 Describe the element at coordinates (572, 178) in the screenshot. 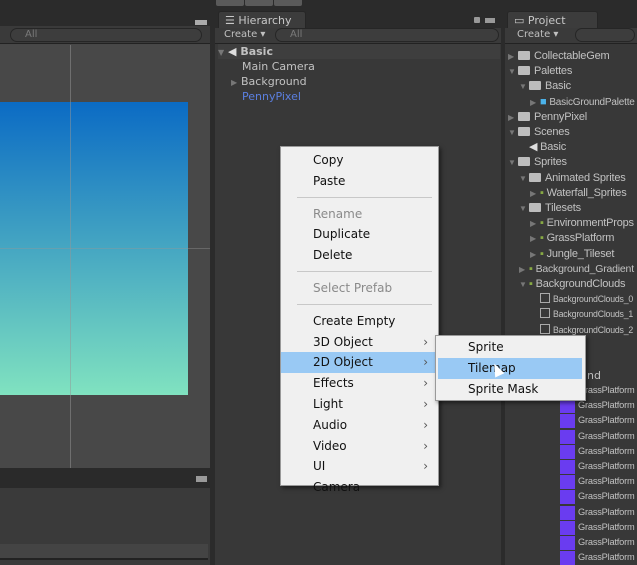

I see `project-item: ▼ Animated Sprites` at that location.